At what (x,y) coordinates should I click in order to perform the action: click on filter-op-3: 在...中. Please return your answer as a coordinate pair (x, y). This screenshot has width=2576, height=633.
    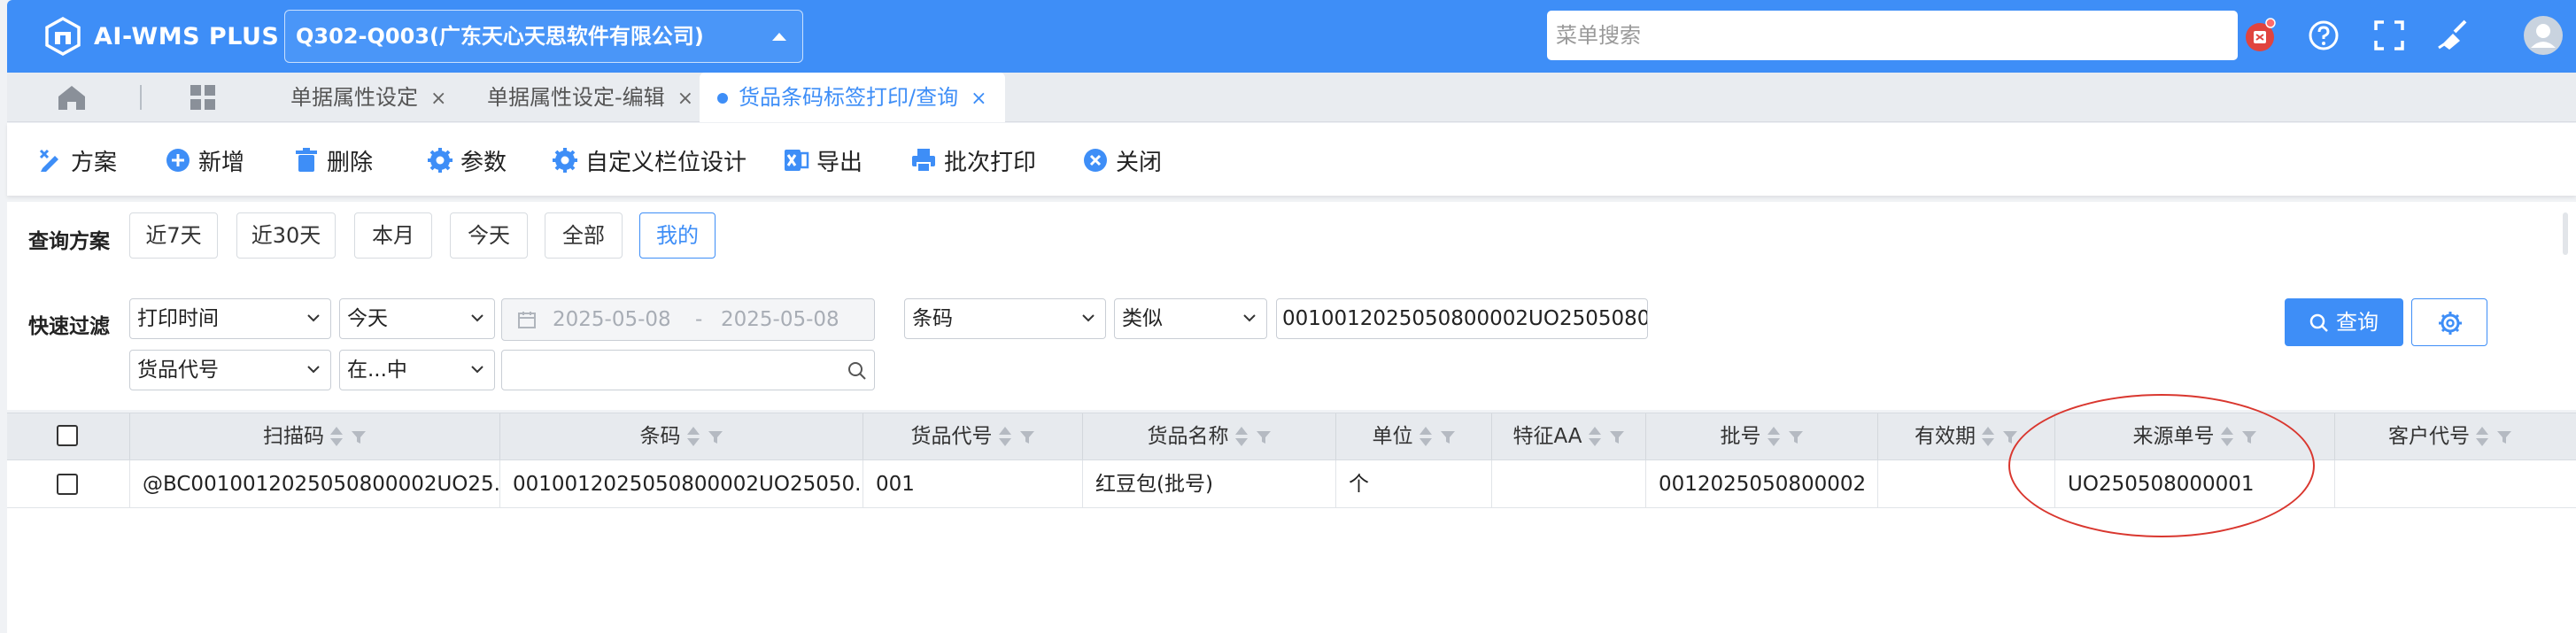
    Looking at the image, I should click on (417, 370).